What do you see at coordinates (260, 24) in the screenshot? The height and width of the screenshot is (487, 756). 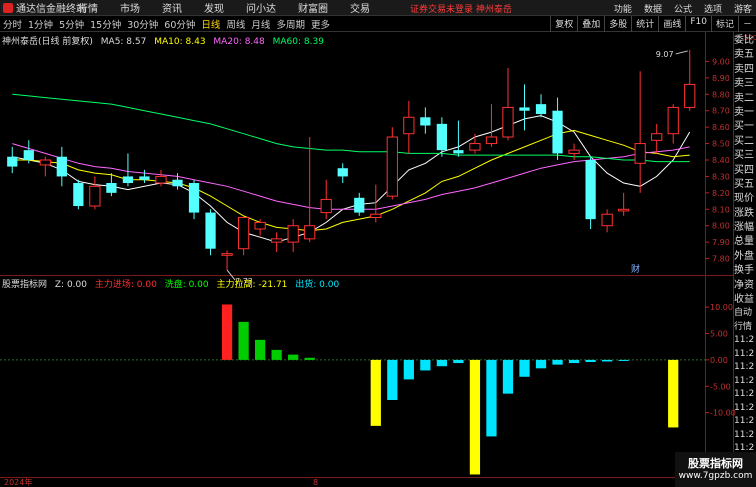 I see `period-tab-monthly: 月线` at bounding box center [260, 24].